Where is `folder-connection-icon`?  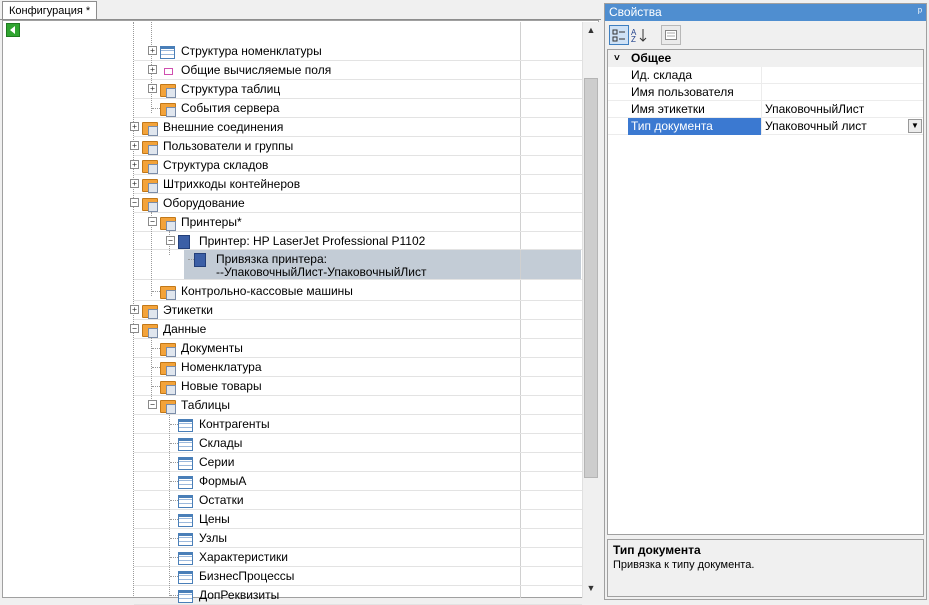
folder-connection-icon is located at coordinates (150, 129).